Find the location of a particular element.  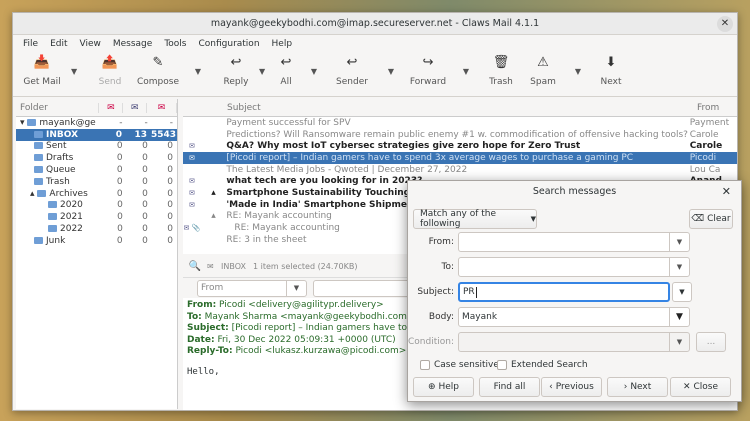

subject-dropdown: ▼ is located at coordinates (682, 292).